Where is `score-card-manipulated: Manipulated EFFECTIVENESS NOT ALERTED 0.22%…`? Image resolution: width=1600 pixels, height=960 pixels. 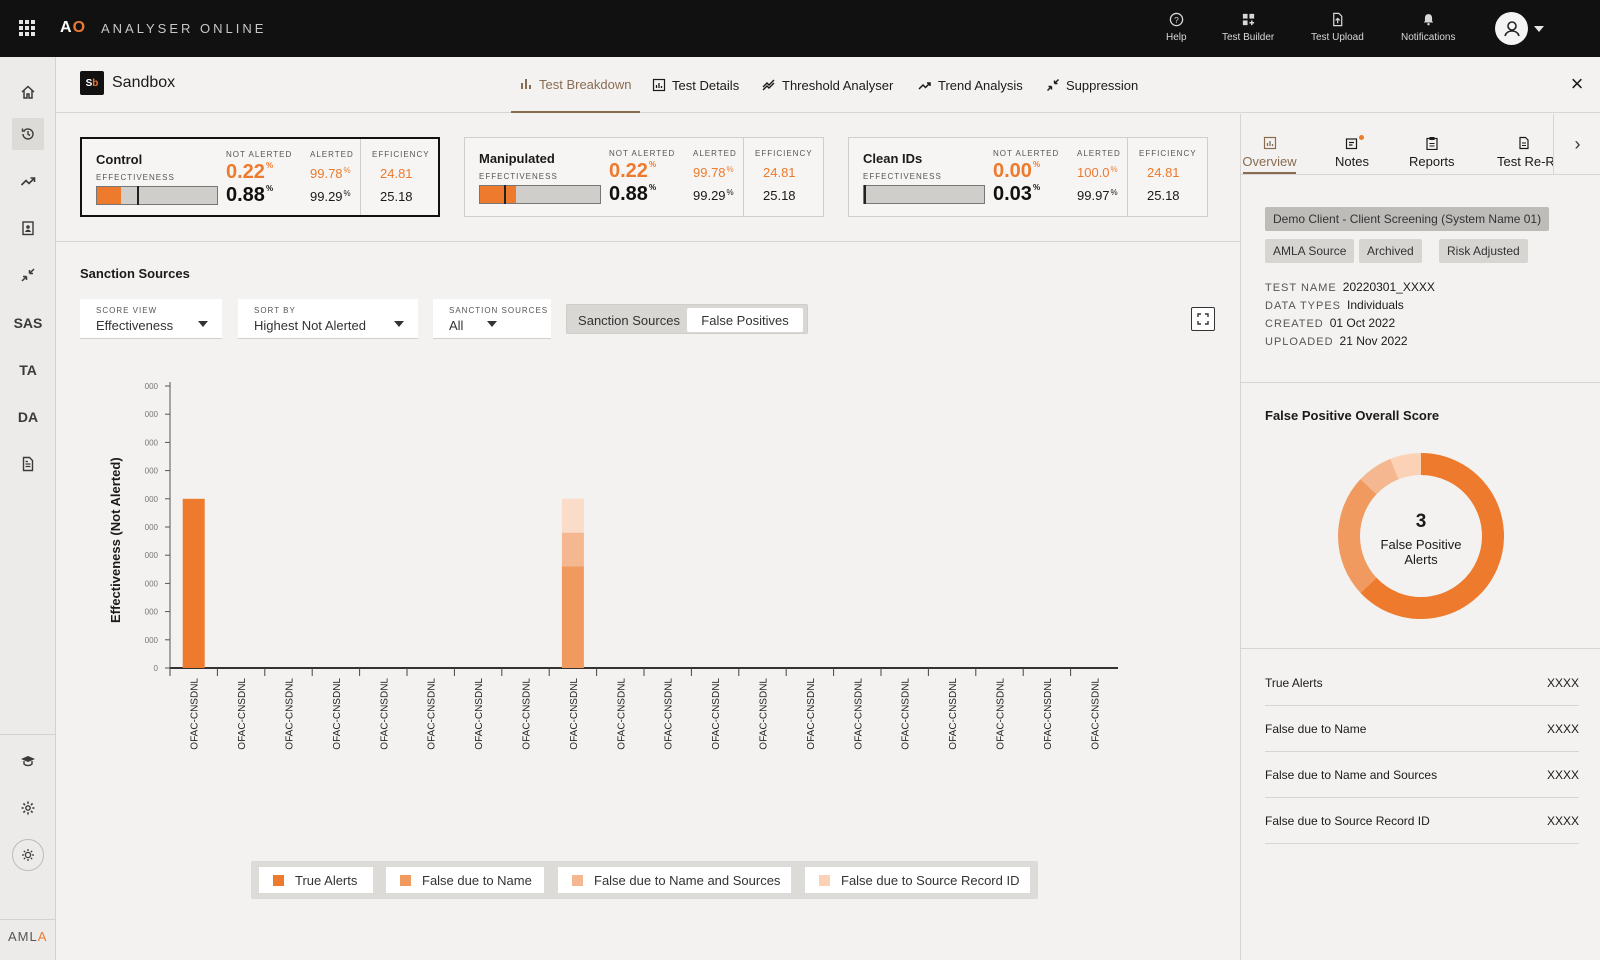
score-card-manipulated: Manipulated EFFECTIVENESS NOT ALERTED 0.22%… is located at coordinates (644, 177).